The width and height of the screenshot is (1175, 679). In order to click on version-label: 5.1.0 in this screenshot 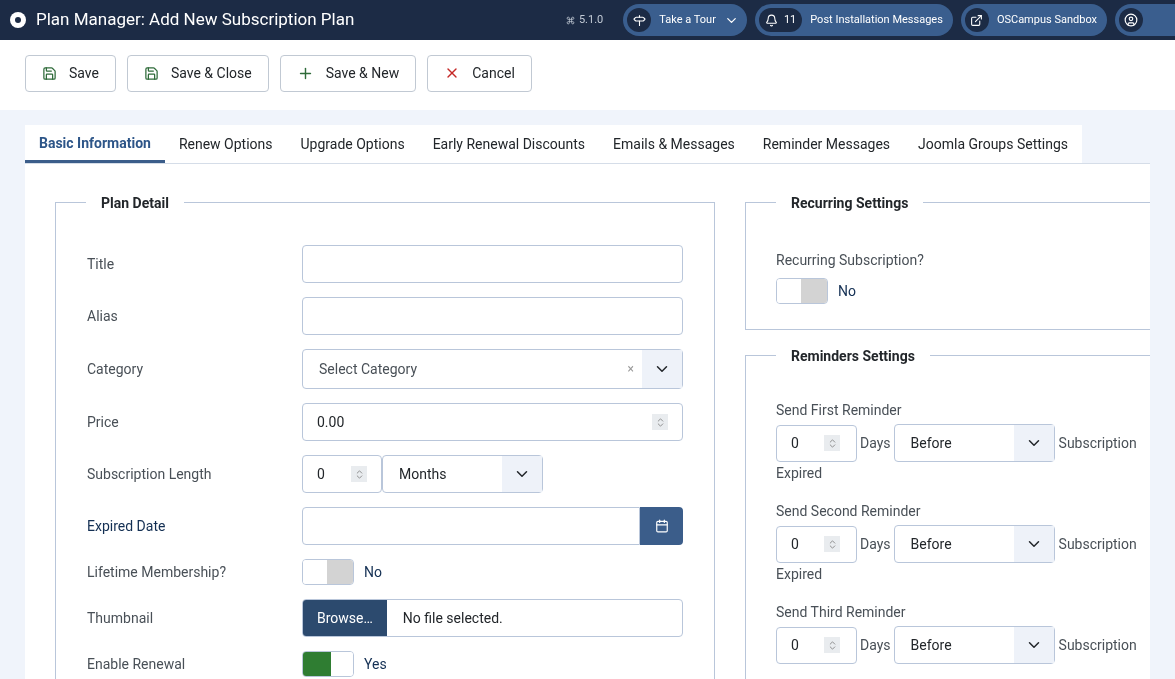, I will do `click(591, 19)`.